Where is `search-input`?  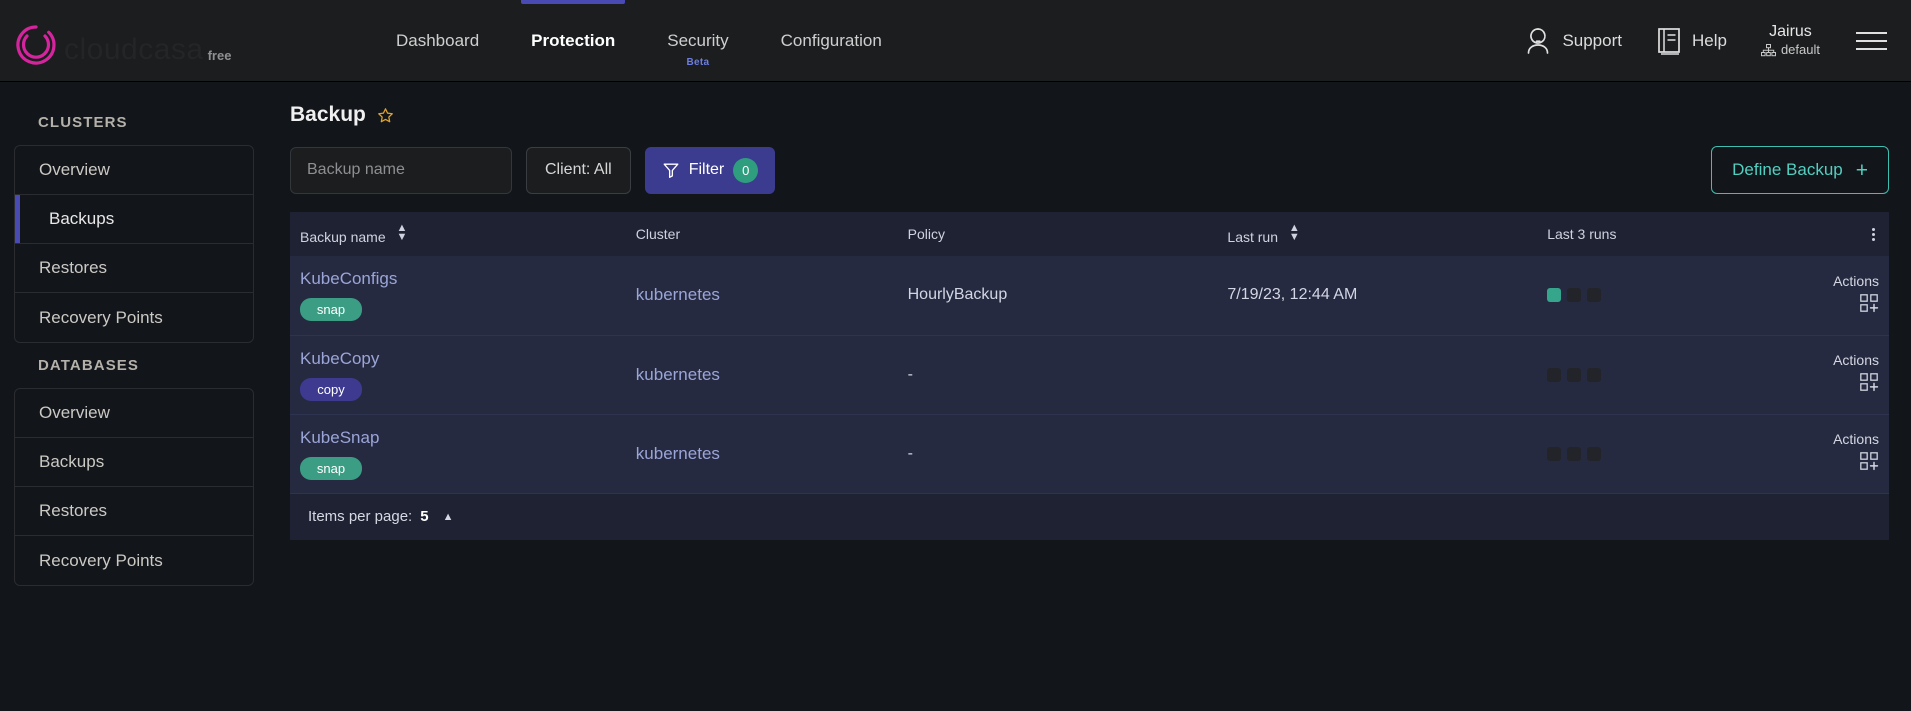 search-input is located at coordinates (401, 170).